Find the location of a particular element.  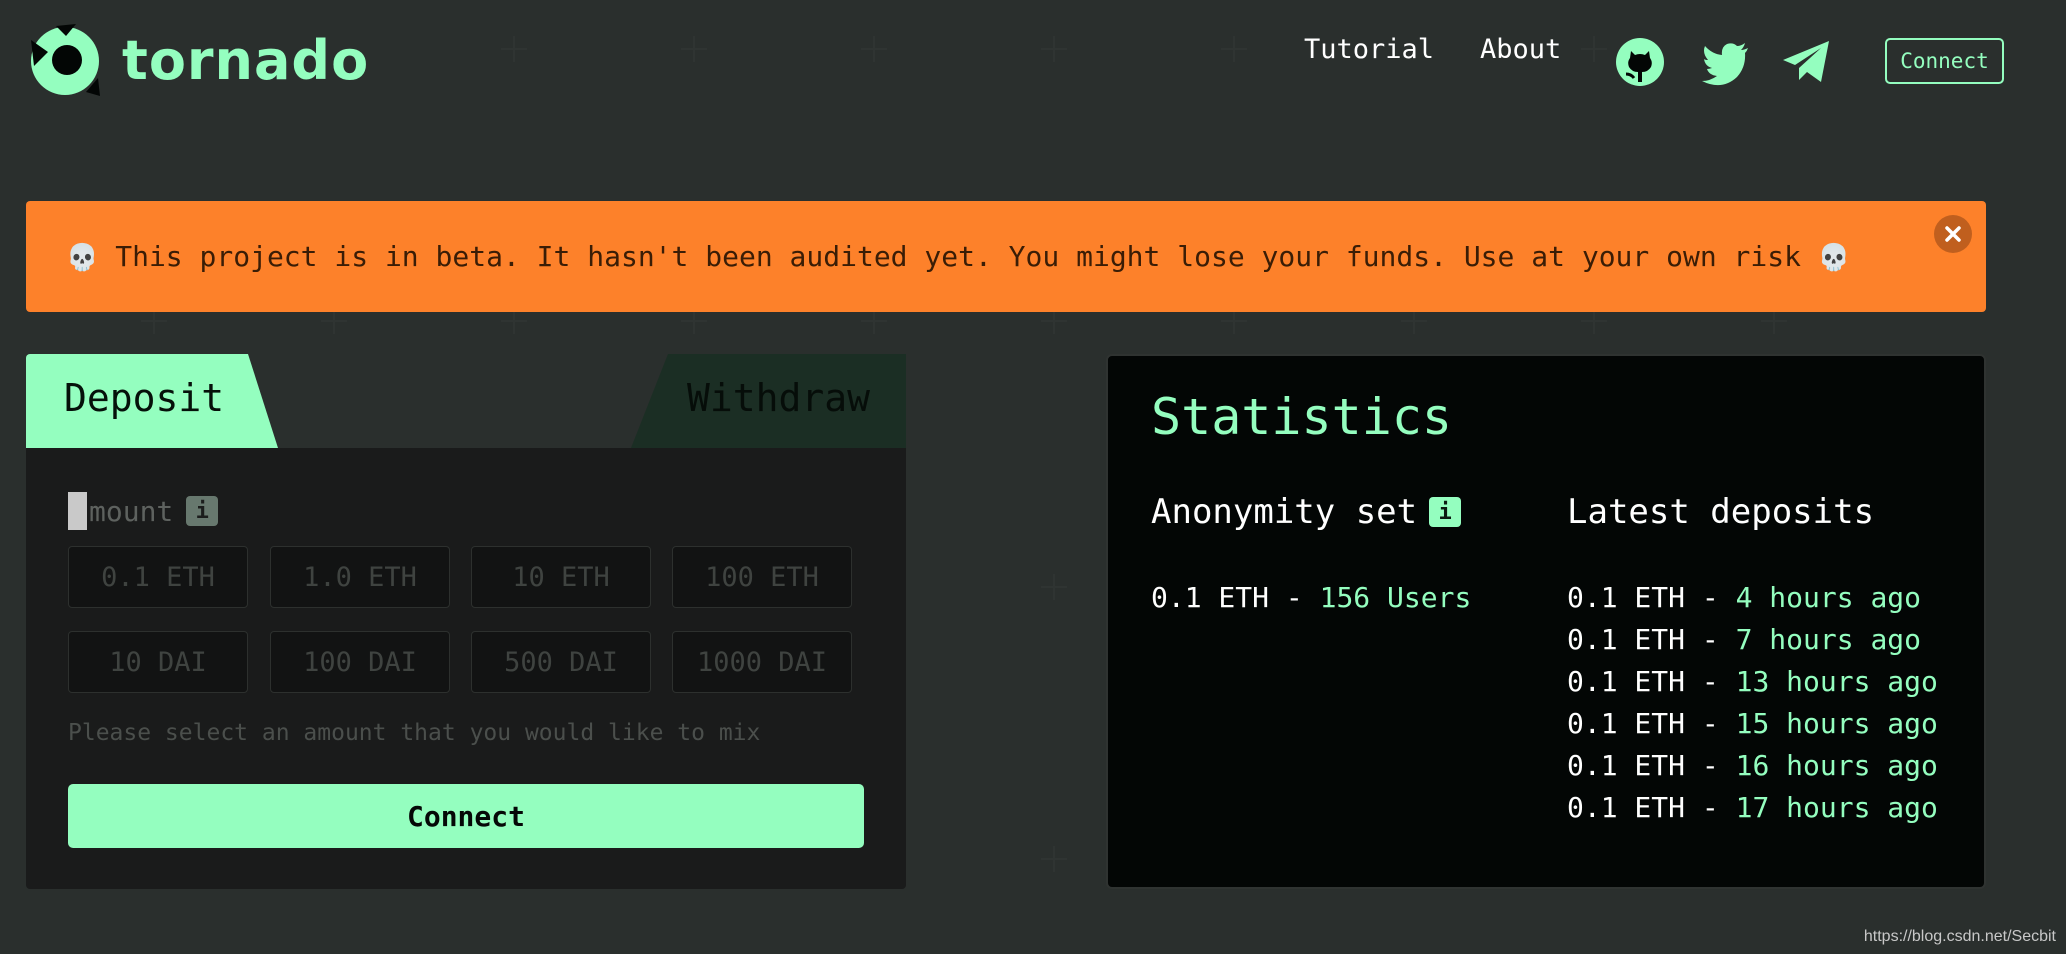

statistics-title: Statistics is located at coordinates (1302, 417).